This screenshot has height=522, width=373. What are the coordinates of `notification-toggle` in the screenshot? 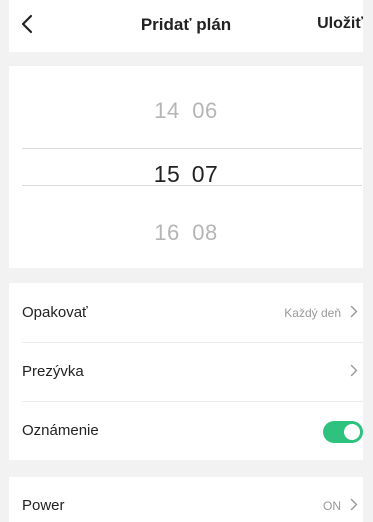 It's located at (343, 432).